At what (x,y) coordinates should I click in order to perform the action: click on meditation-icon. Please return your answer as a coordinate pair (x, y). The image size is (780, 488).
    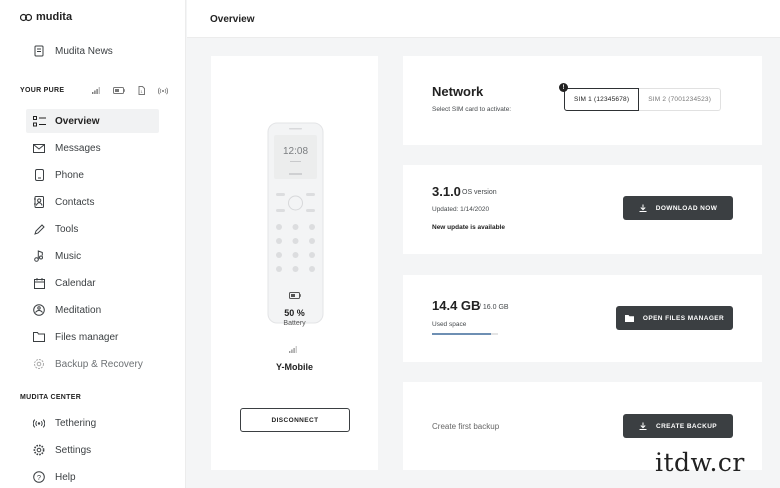
    Looking at the image, I should click on (39, 310).